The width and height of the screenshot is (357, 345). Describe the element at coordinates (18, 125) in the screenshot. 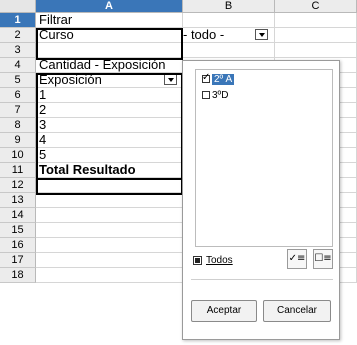

I see `row-header-8: 8` at that location.